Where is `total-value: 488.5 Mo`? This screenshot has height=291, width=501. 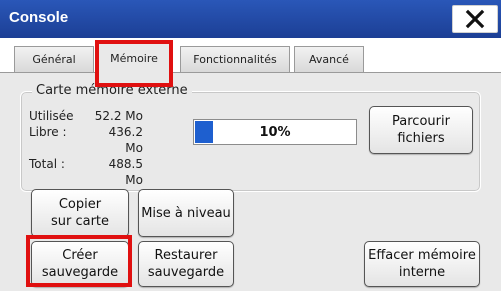
total-value: 488.5 Mo is located at coordinates (125, 172).